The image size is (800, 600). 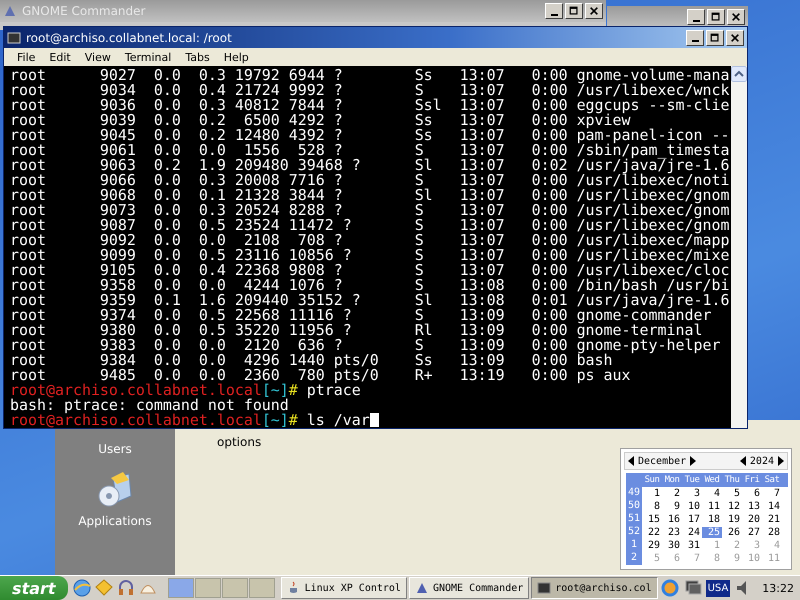 What do you see at coordinates (366, 345) in the screenshot?
I see `terminal-line: root 9383 0.0 0.0 2120 636 ? S 13:09 0:00 gnome-pty-helper` at bounding box center [366, 345].